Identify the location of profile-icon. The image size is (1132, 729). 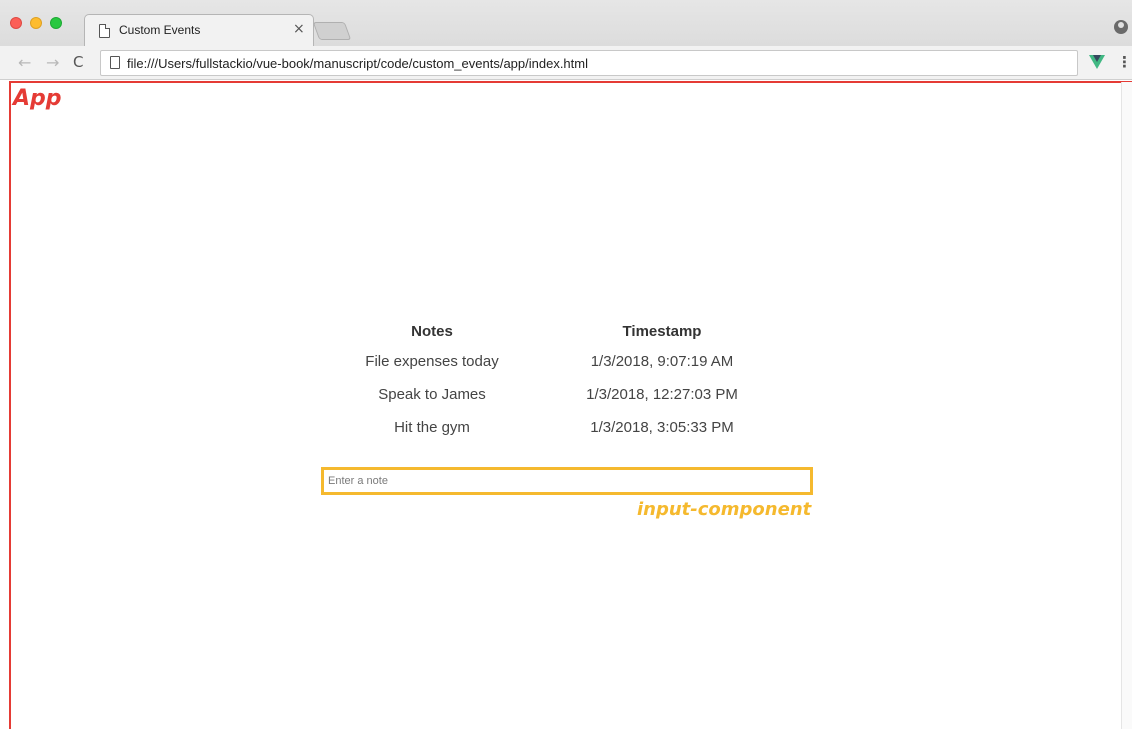
(1121, 27).